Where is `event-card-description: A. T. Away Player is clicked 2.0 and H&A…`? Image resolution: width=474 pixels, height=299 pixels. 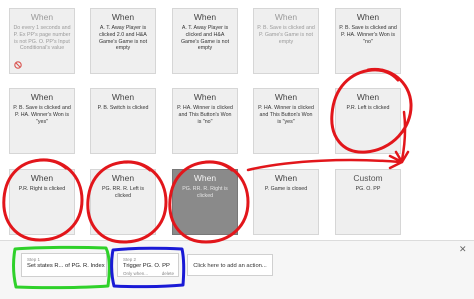 event-card-description: A. T. Away Player is clicked 2.0 and H&A… is located at coordinates (123, 38).